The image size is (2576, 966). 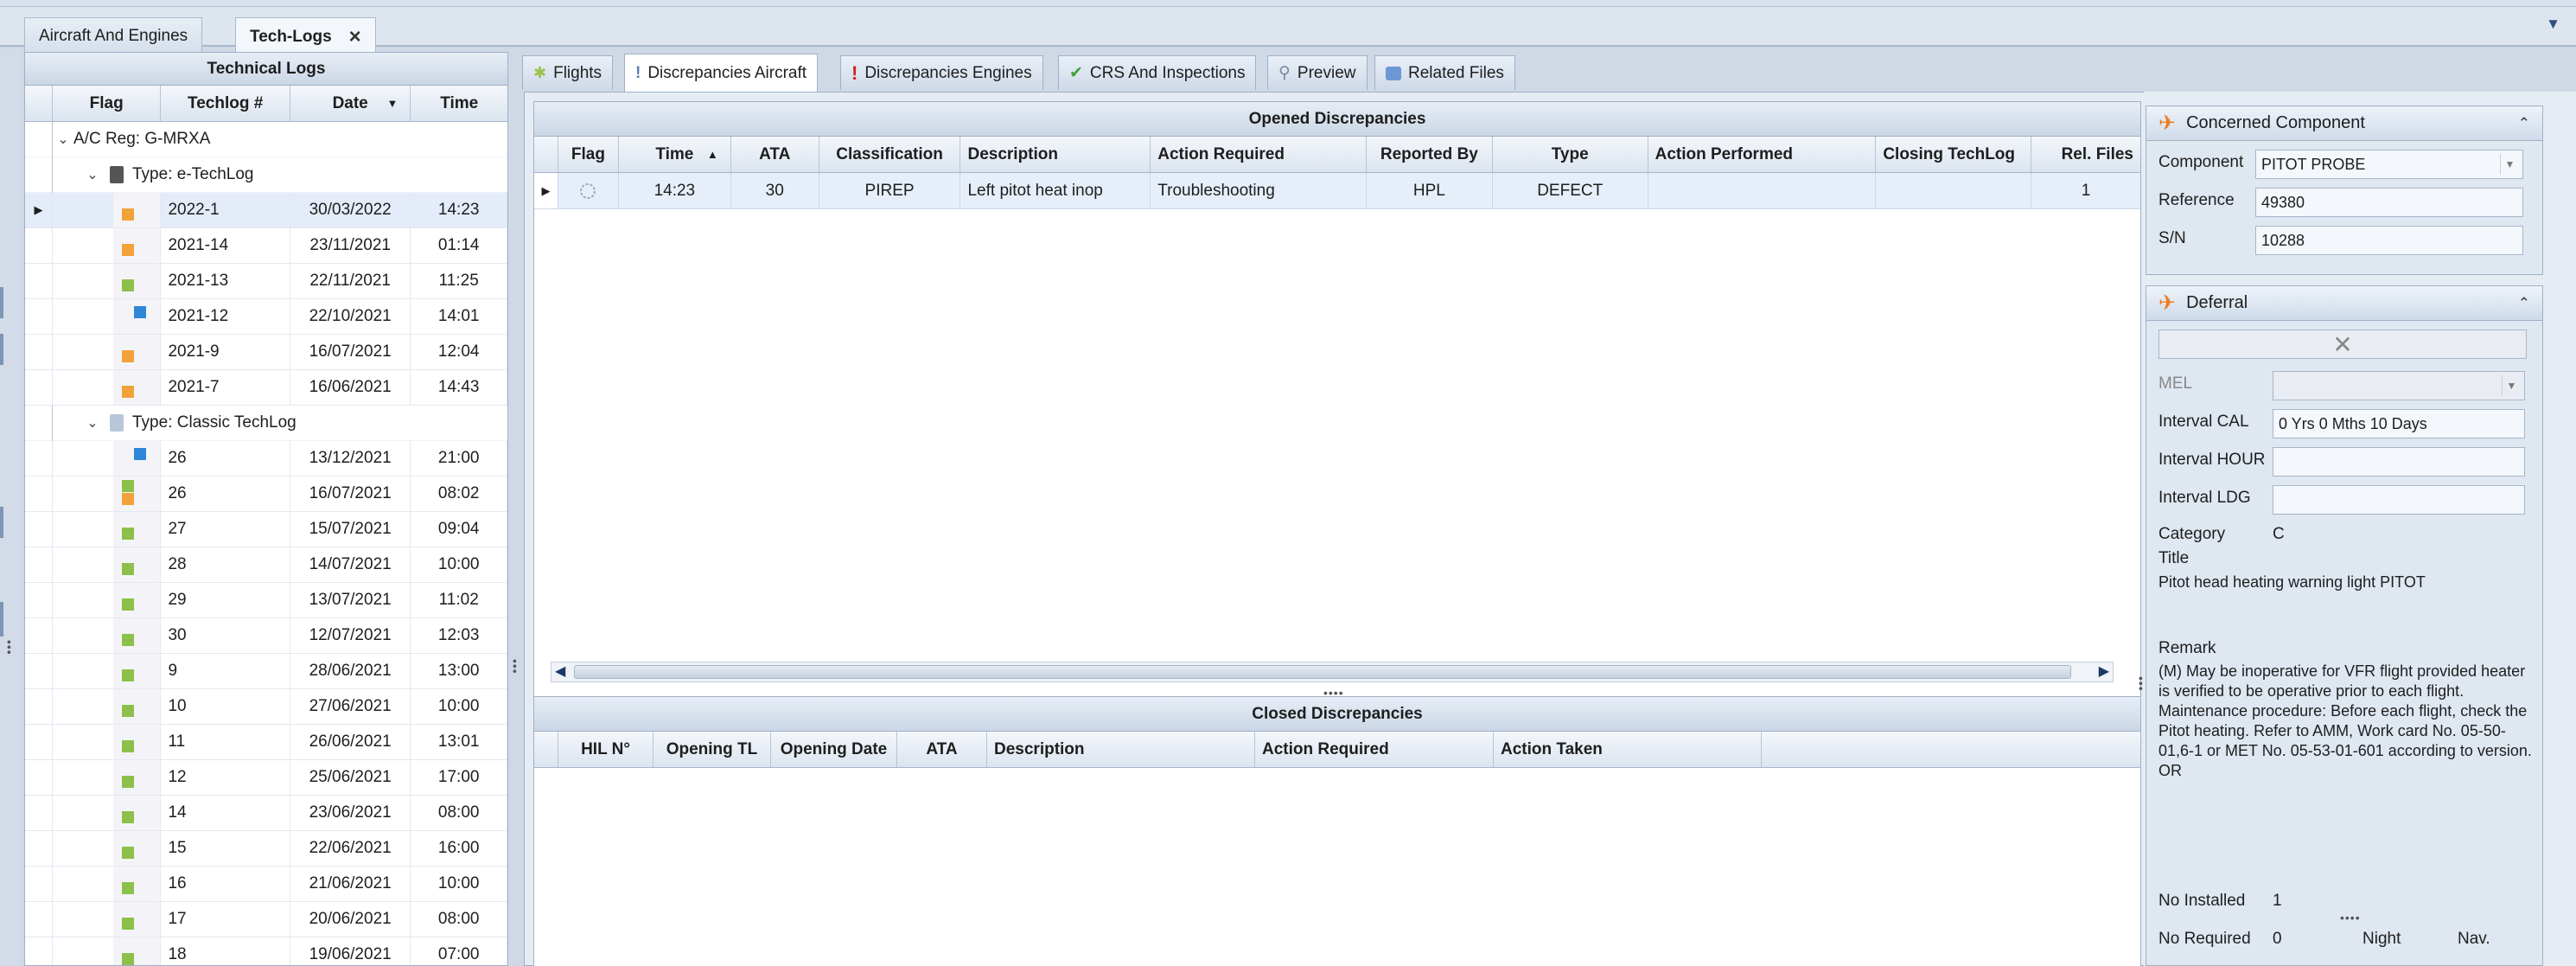 What do you see at coordinates (712, 750) in the screenshot?
I see `column-header-opening-tl: Opening TL` at bounding box center [712, 750].